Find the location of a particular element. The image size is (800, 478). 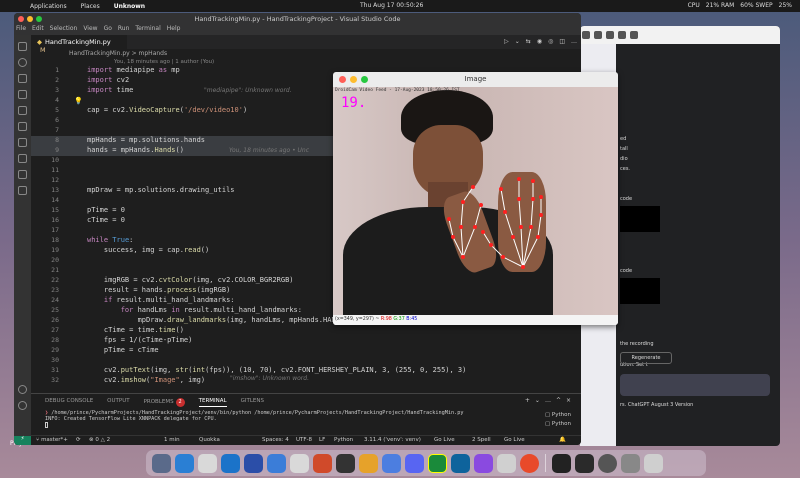

line-number: 6 is located at coordinates (47, 120).